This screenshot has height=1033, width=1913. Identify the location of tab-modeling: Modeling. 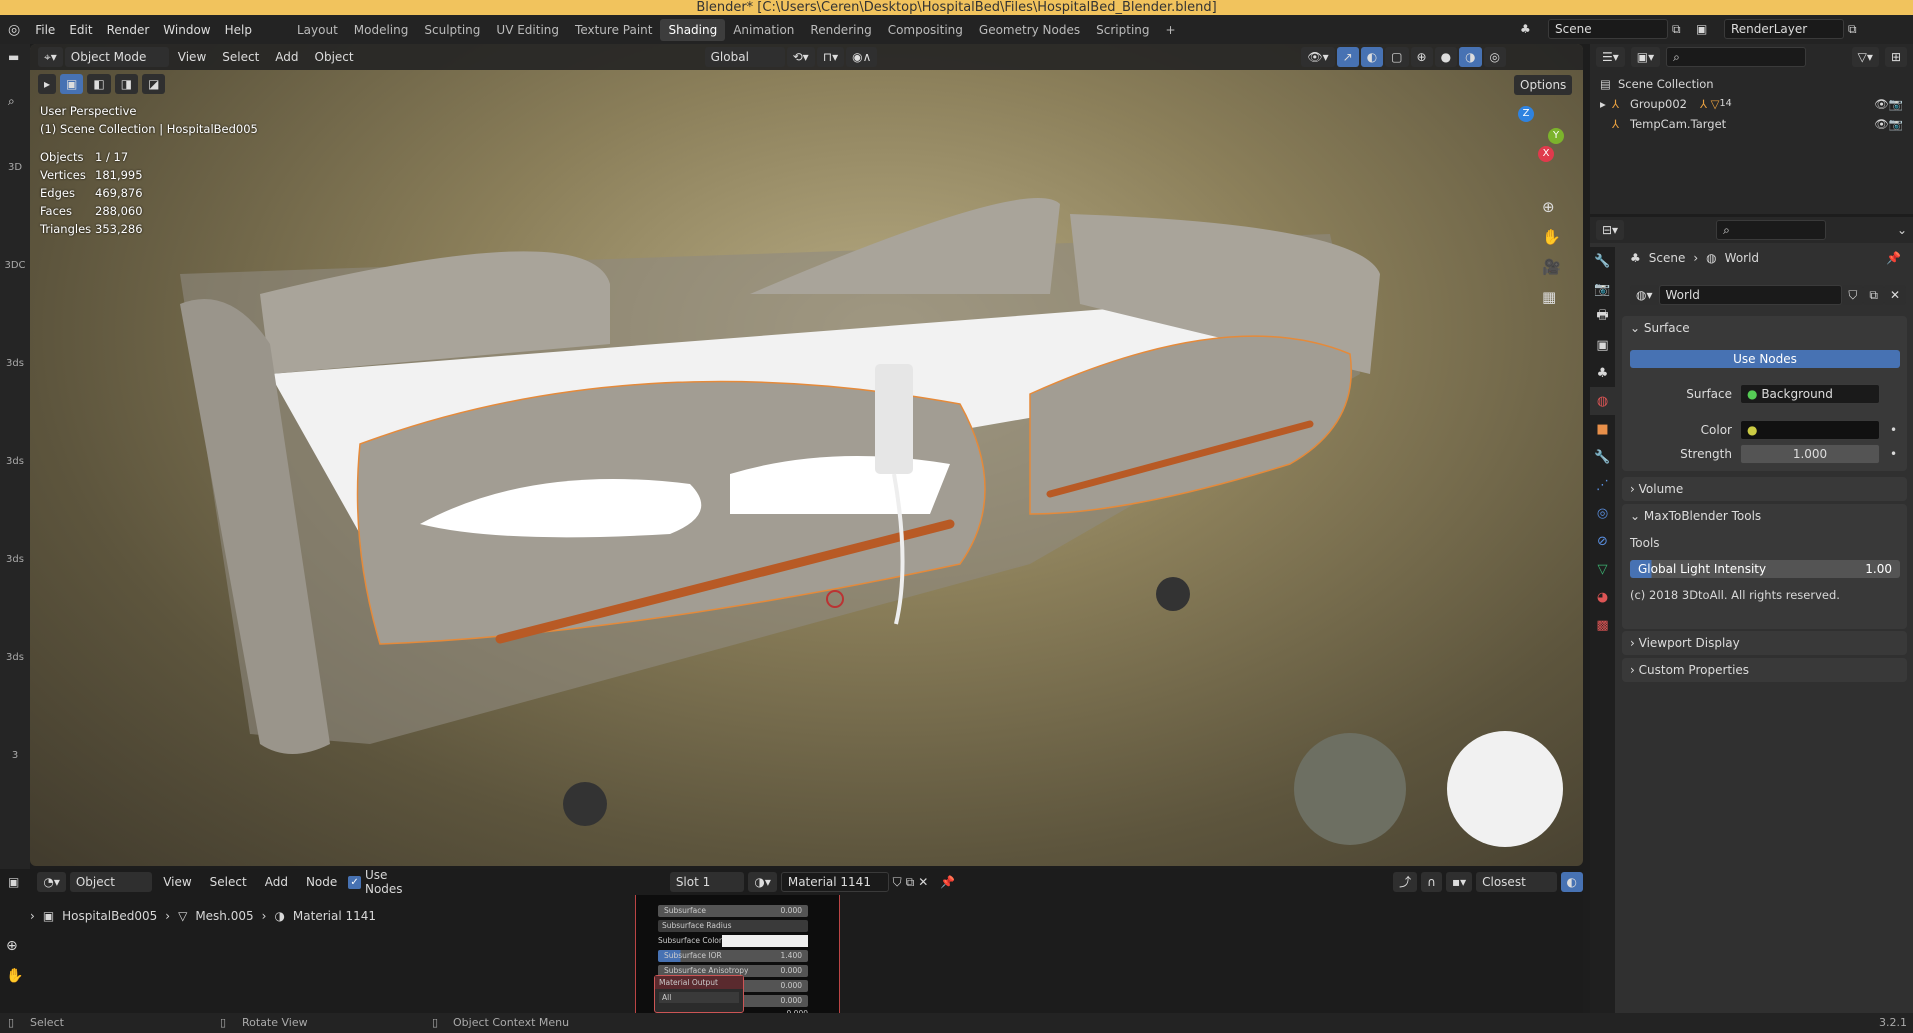
(381, 30).